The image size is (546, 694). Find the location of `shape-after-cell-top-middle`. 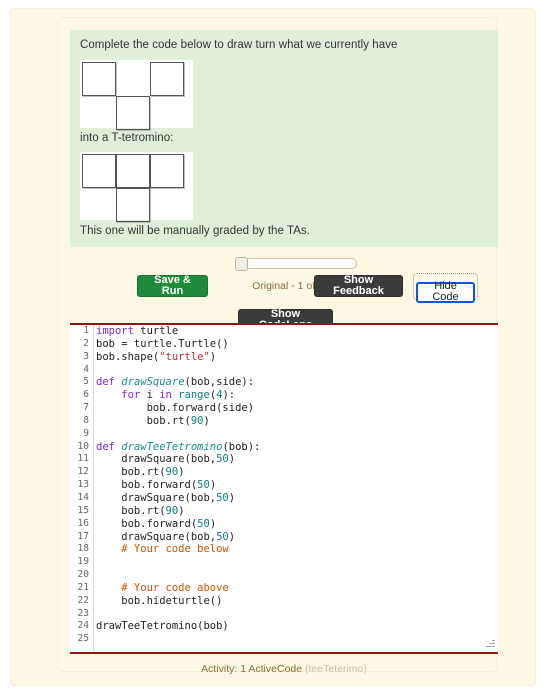

shape-after-cell-top-middle is located at coordinates (133, 171).